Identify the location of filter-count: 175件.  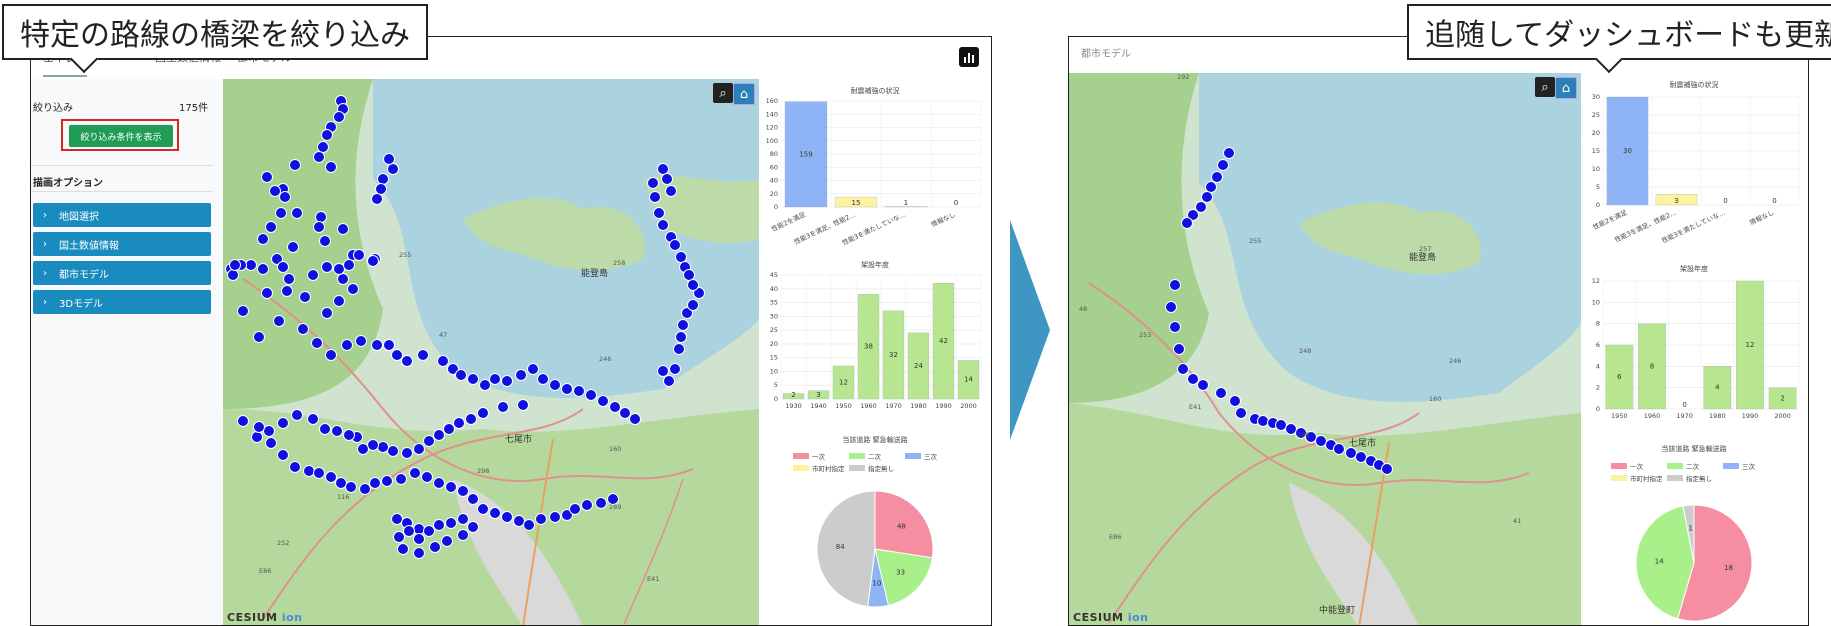
(194, 108).